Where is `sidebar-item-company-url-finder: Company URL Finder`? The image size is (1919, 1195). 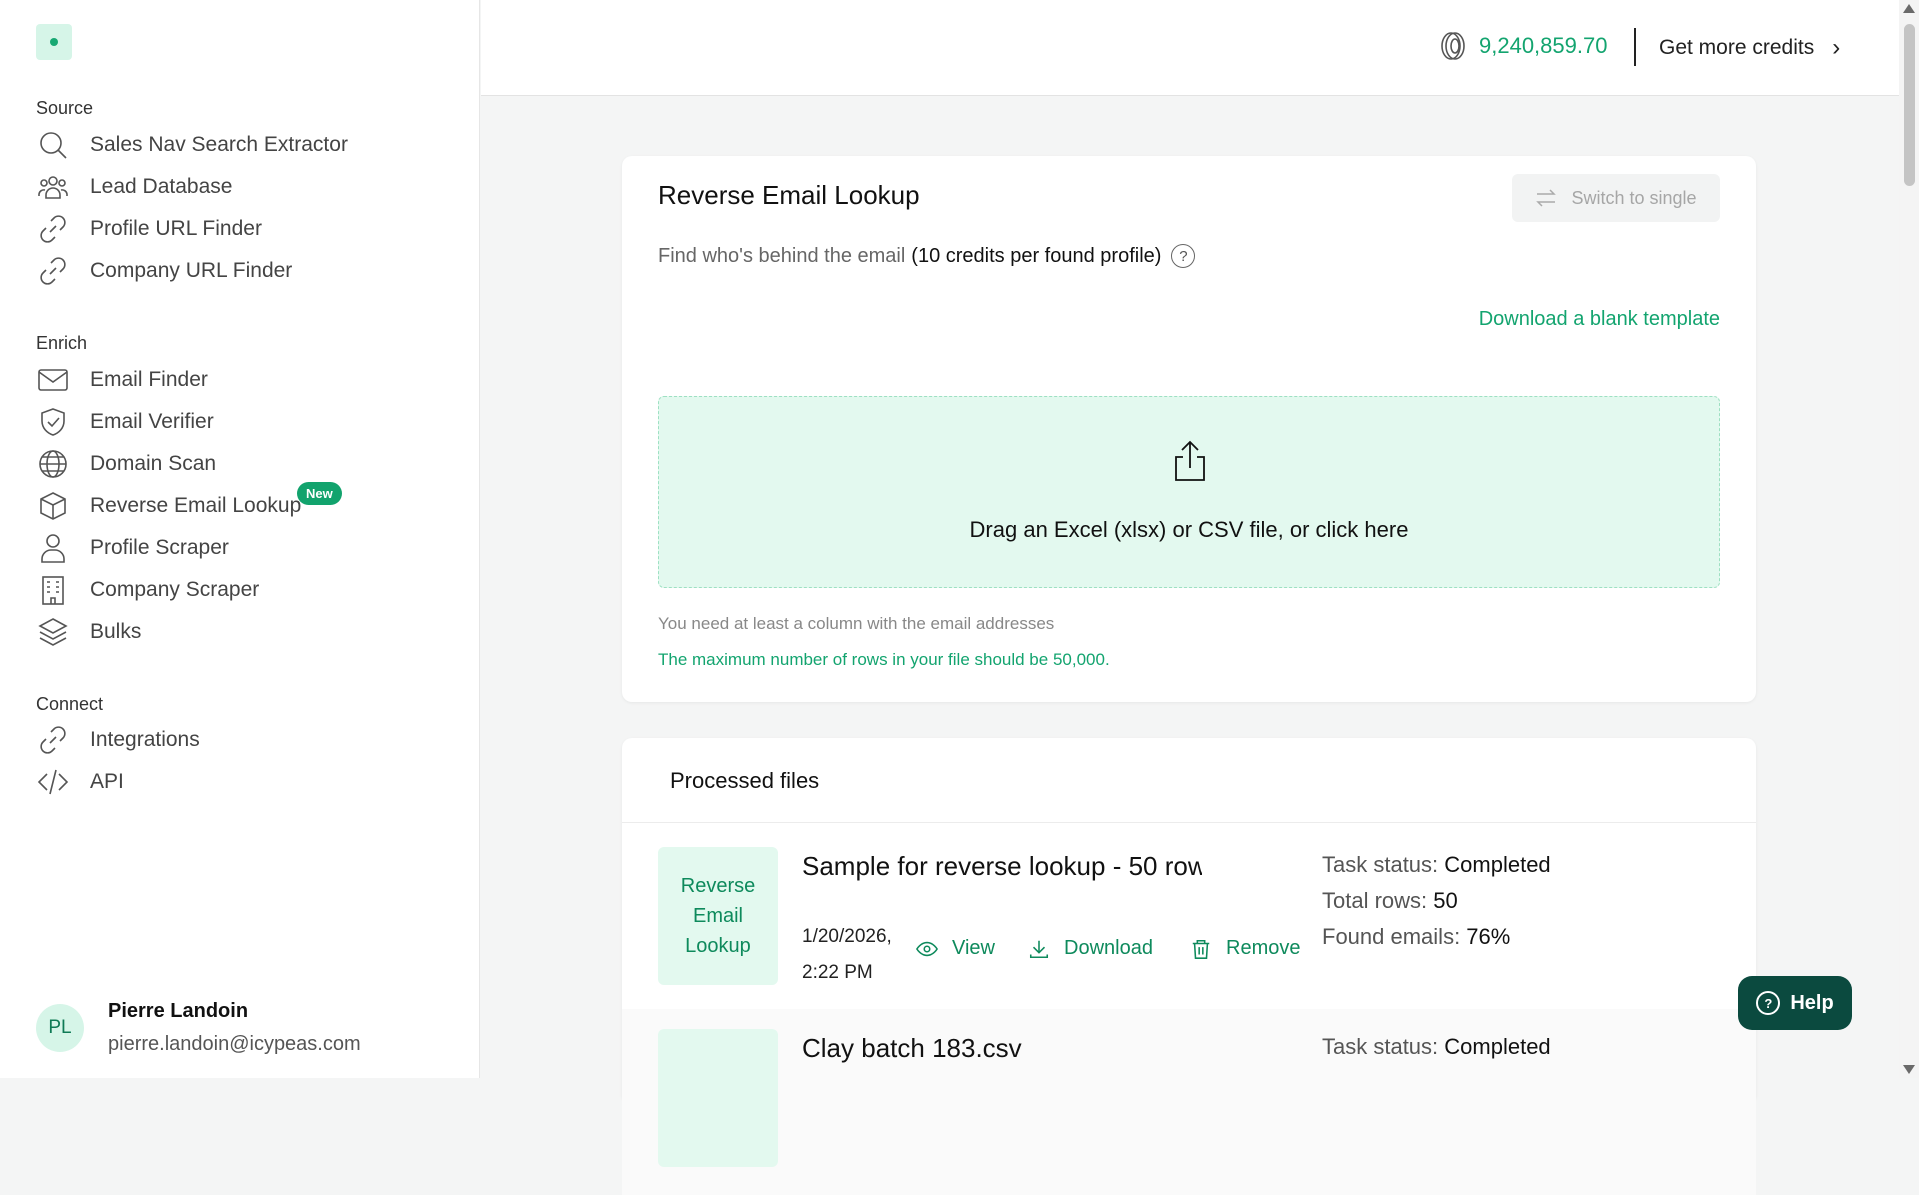 sidebar-item-company-url-finder: Company URL Finder is located at coordinates (164, 271).